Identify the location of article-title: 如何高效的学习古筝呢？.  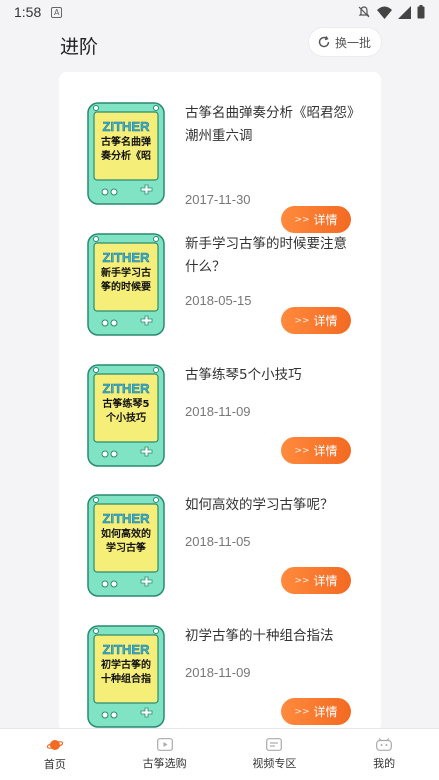
(272, 505).